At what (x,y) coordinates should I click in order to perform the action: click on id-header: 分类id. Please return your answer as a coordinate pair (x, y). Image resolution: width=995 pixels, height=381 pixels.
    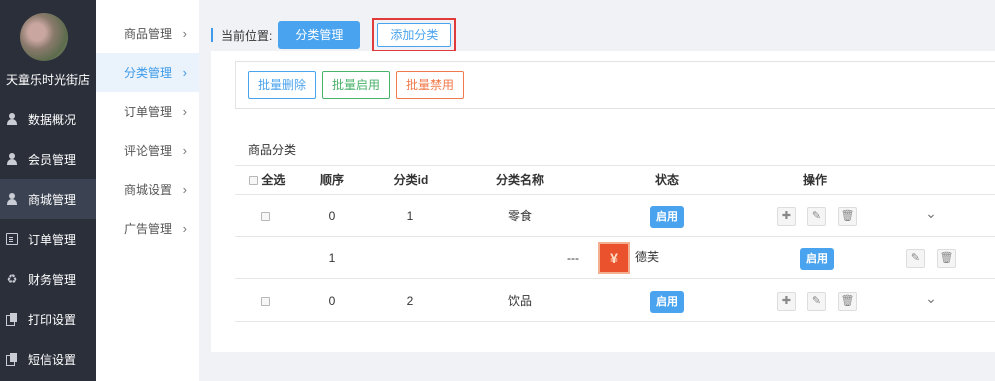
    Looking at the image, I should click on (411, 180).